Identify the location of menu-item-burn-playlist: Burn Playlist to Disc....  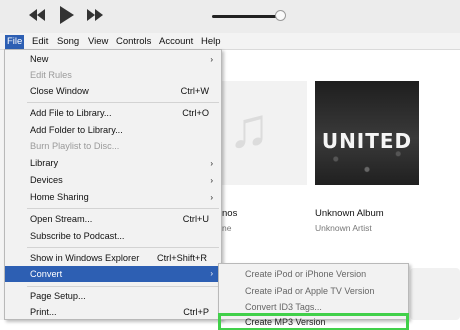
(75, 146).